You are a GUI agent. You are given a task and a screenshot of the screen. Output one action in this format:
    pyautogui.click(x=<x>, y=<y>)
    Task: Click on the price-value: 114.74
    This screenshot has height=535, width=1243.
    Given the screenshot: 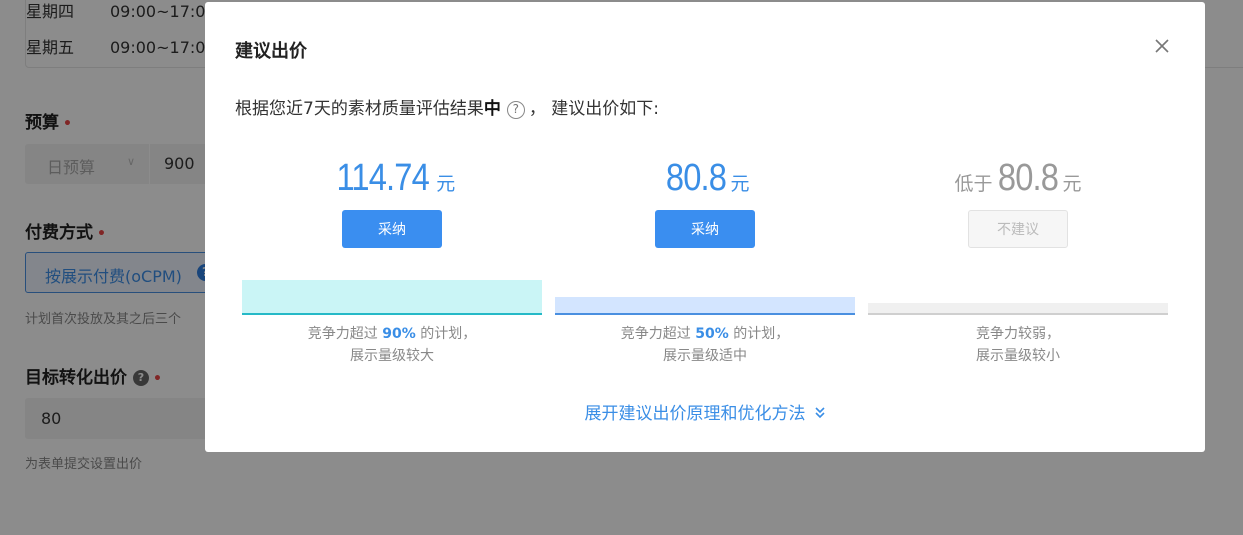 What is the action you would take?
    pyautogui.click(x=382, y=178)
    